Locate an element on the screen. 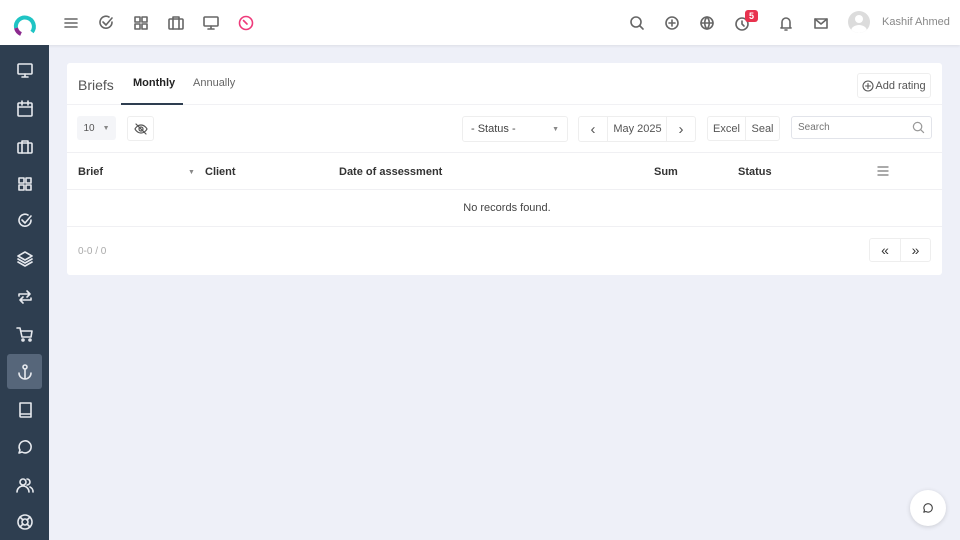 The height and width of the screenshot is (540, 960). add-rating-button: Add rating is located at coordinates (894, 85).